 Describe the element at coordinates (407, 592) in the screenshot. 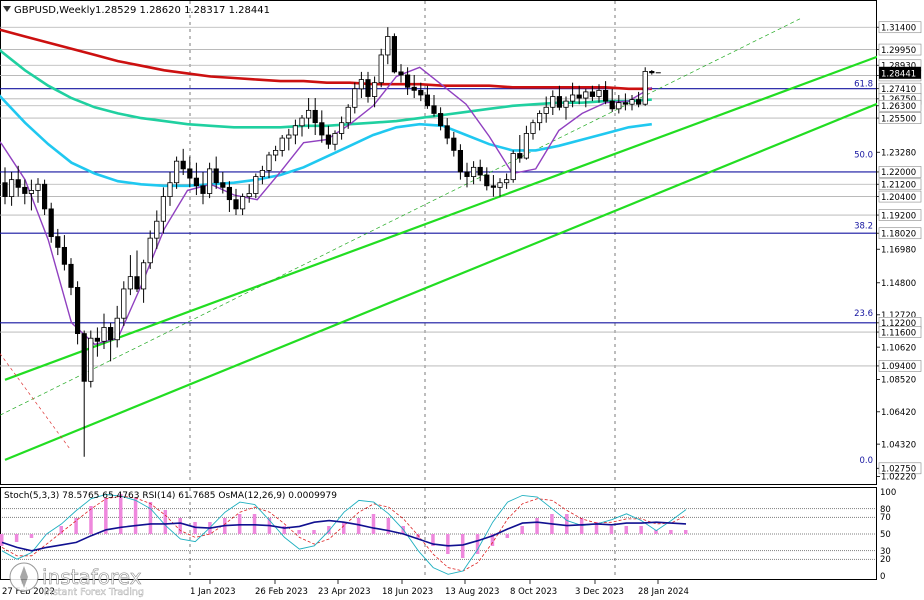

I see `time-axis-label: 18 Jun 2023` at that location.